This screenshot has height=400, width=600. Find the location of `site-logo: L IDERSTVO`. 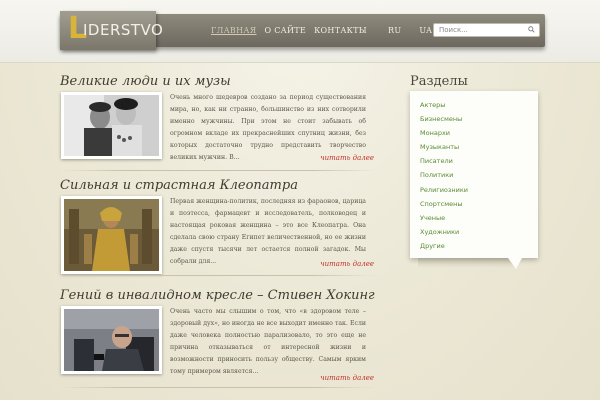

site-logo: L IDERSTVO is located at coordinates (111, 30).